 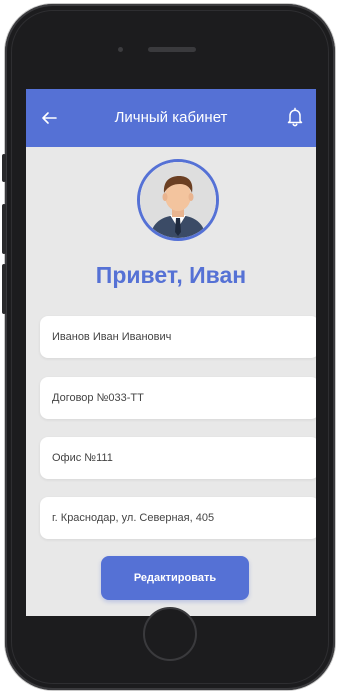 I want to click on volume-up-button, so click(x=4, y=229).